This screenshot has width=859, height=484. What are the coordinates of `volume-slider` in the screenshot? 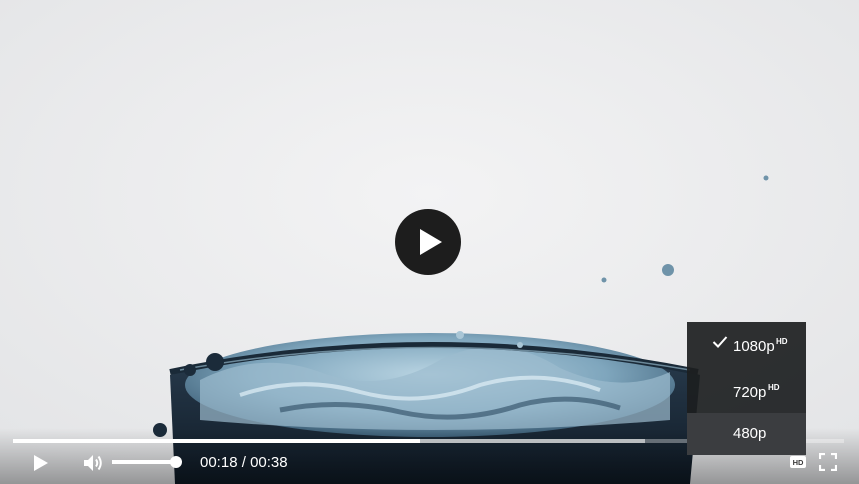 It's located at (147, 462).